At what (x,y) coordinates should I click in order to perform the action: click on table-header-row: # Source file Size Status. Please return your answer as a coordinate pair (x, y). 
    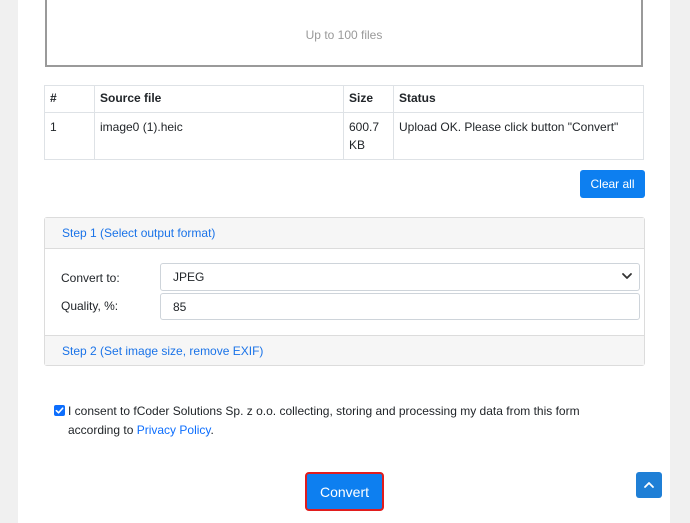
    Looking at the image, I should click on (344, 99).